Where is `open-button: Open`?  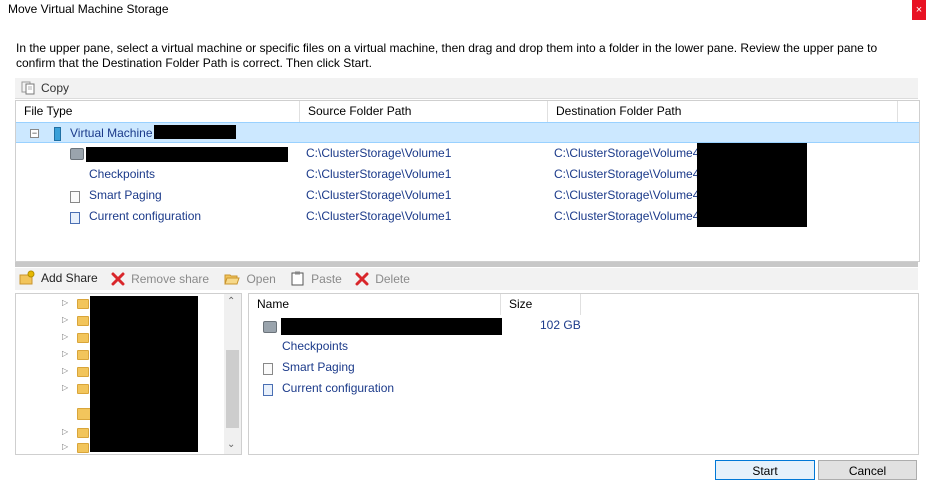 open-button: Open is located at coordinates (250, 279).